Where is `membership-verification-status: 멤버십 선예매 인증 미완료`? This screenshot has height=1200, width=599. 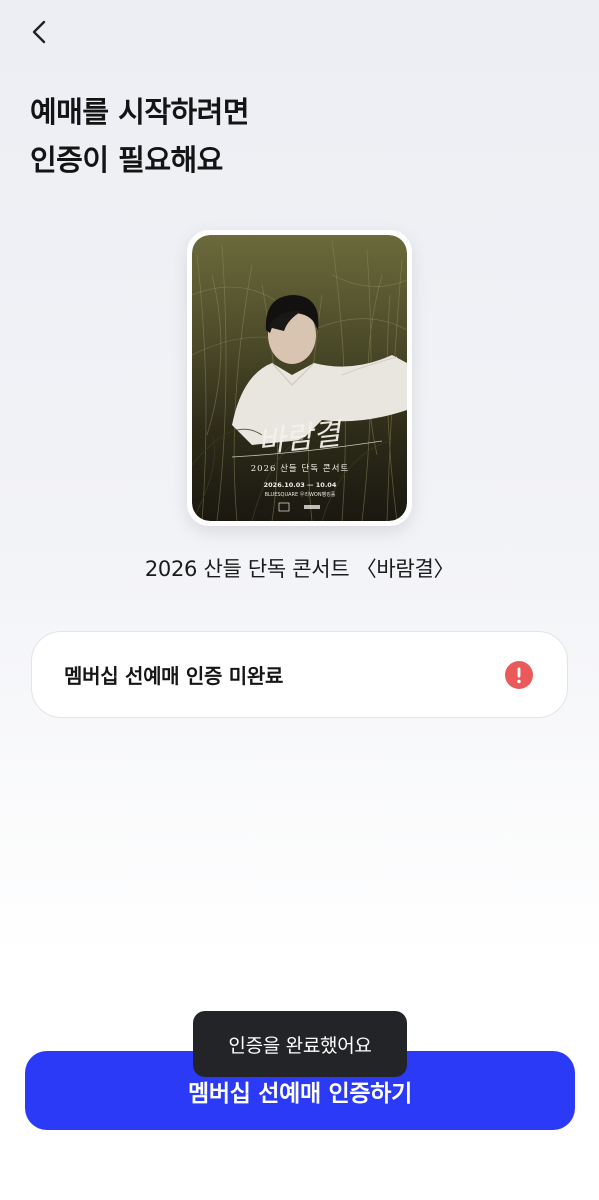 membership-verification-status: 멤버십 선예매 인증 미완료 is located at coordinates (299, 674).